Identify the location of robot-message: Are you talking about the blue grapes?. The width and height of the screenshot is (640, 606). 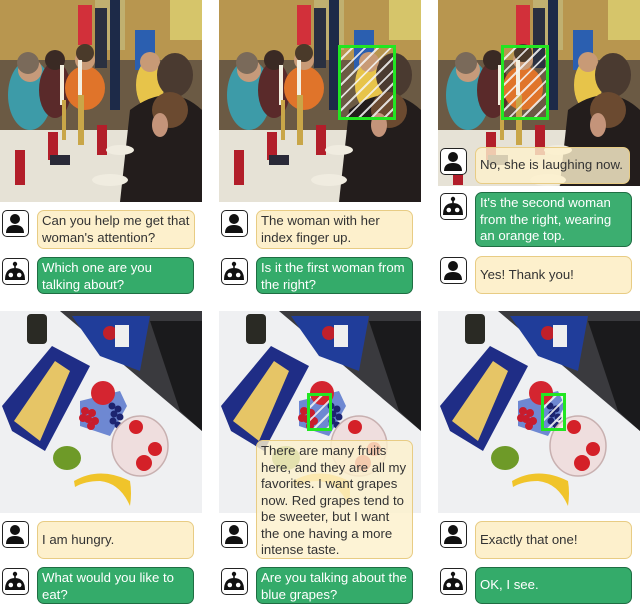
(334, 585).